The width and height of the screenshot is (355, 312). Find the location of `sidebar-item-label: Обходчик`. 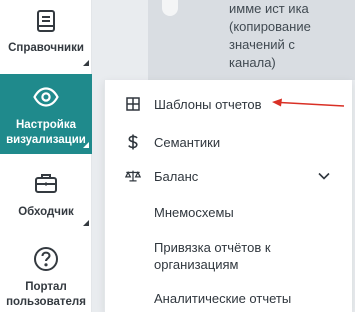

sidebar-item-label: Обходчик is located at coordinates (46, 212).